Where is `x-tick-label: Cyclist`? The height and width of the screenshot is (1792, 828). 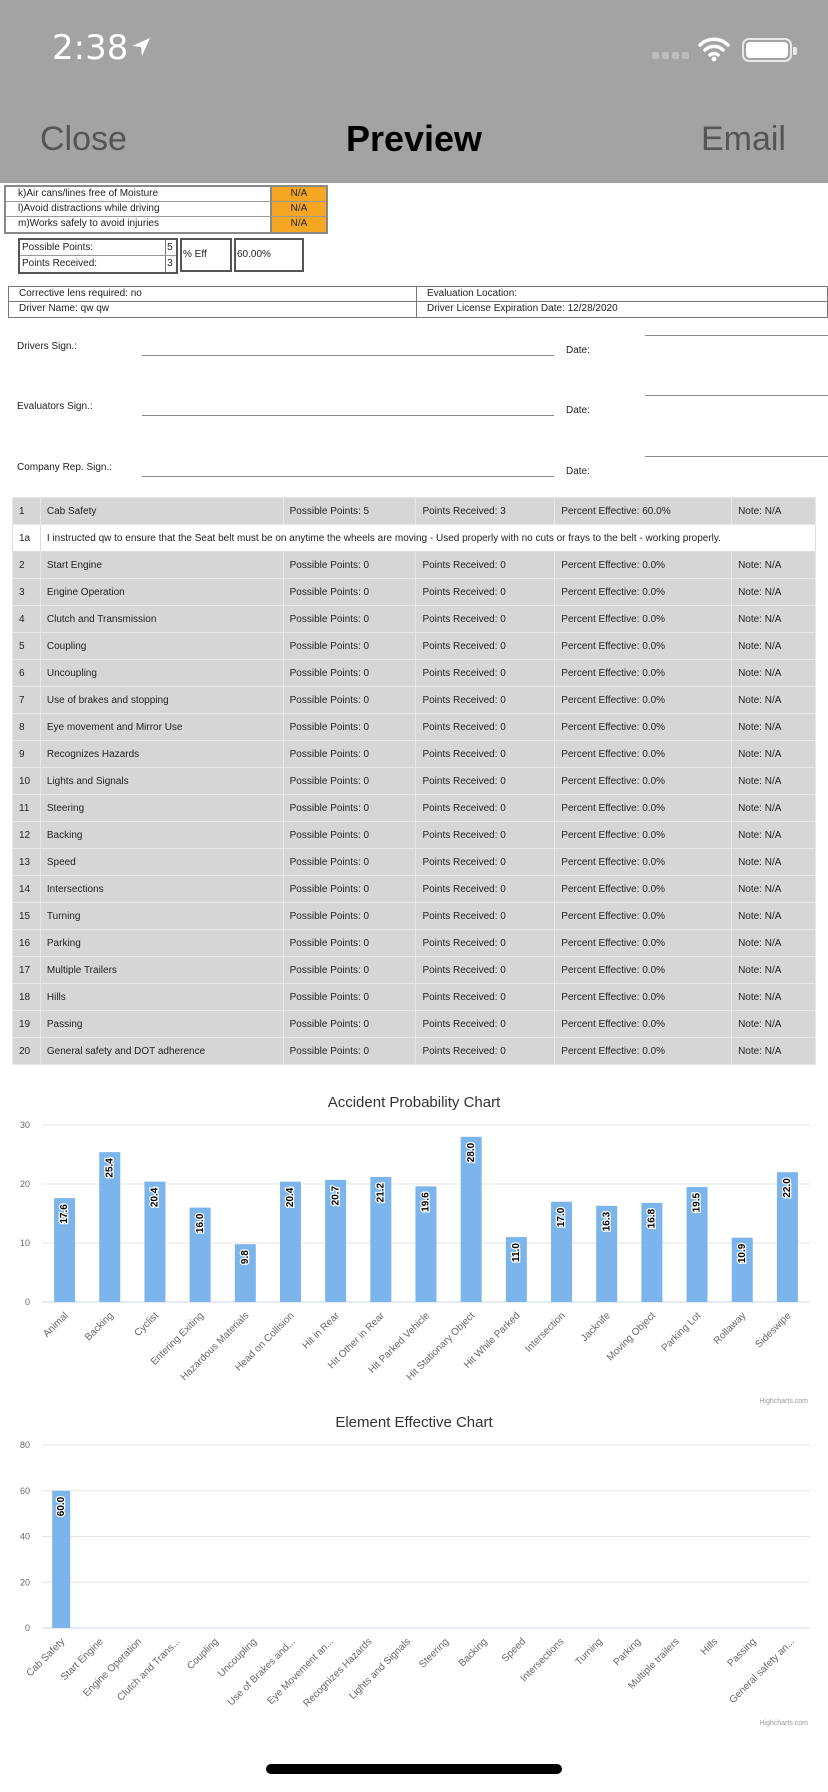 x-tick-label: Cyclist is located at coordinates (146, 1324).